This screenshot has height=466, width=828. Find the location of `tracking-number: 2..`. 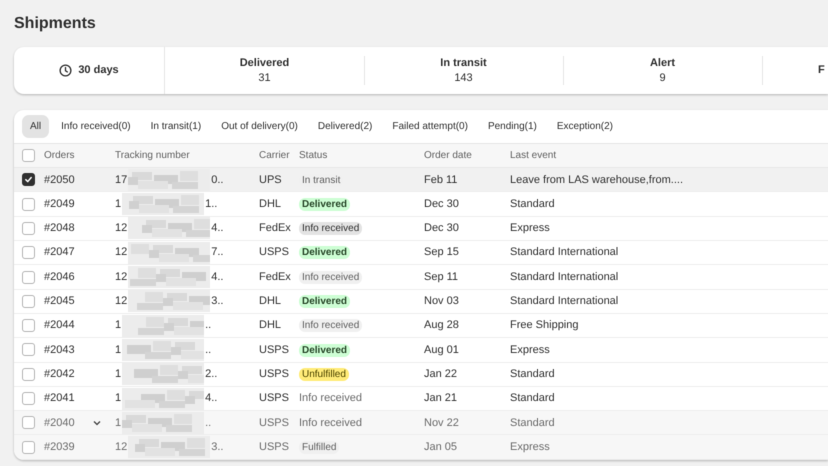

tracking-number: 2.. is located at coordinates (211, 374).